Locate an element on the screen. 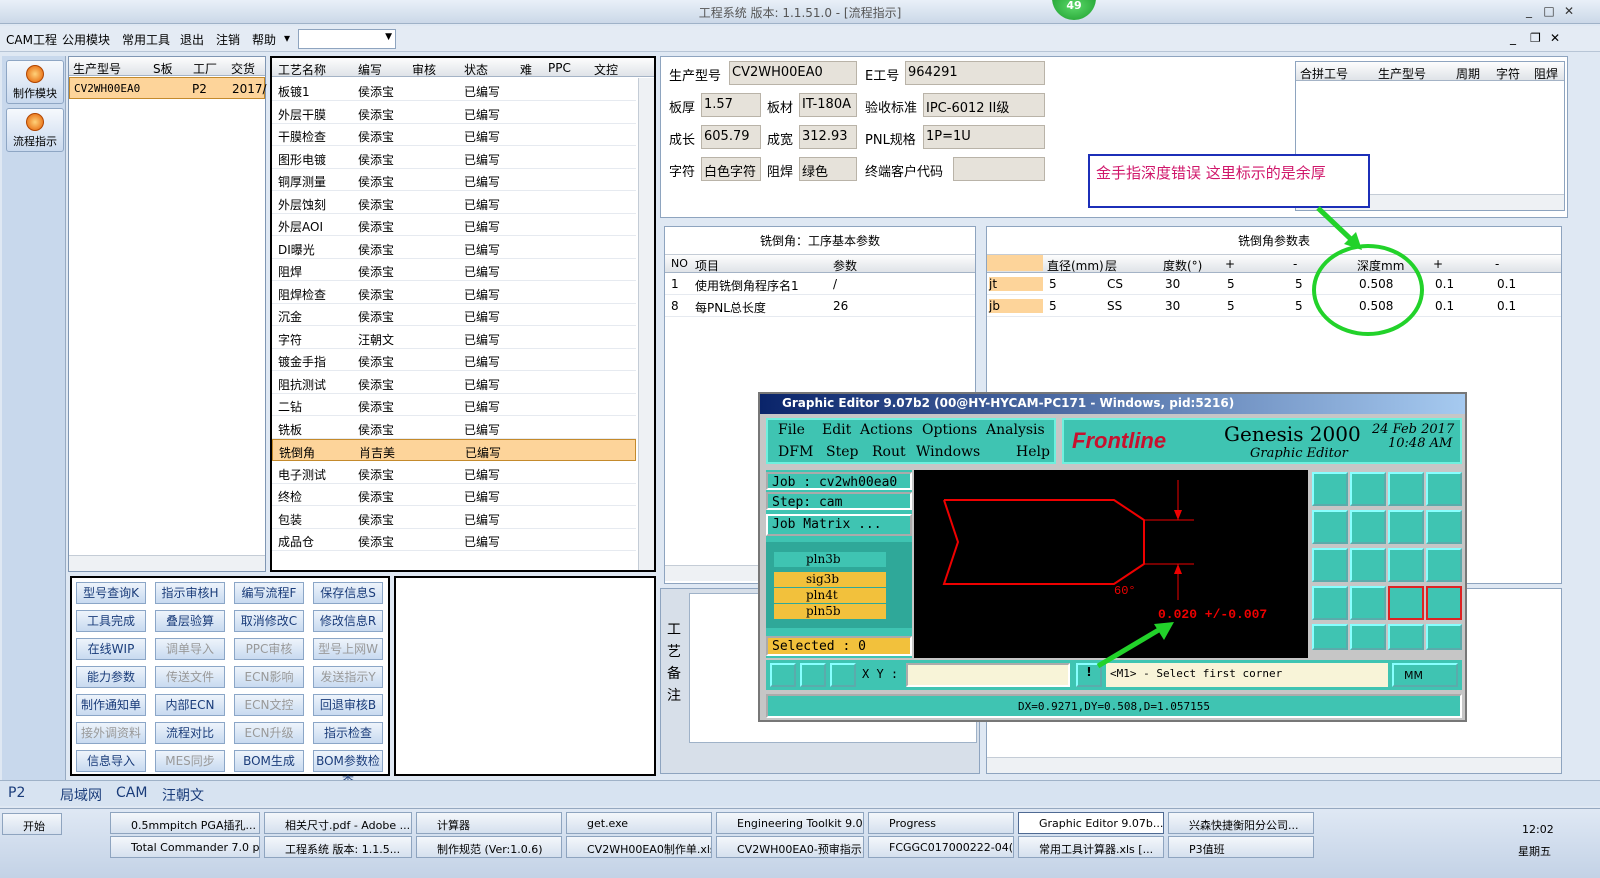 Image resolution: width=1600 pixels, height=878 pixels. action-button: 型号查询K is located at coordinates (111, 593).